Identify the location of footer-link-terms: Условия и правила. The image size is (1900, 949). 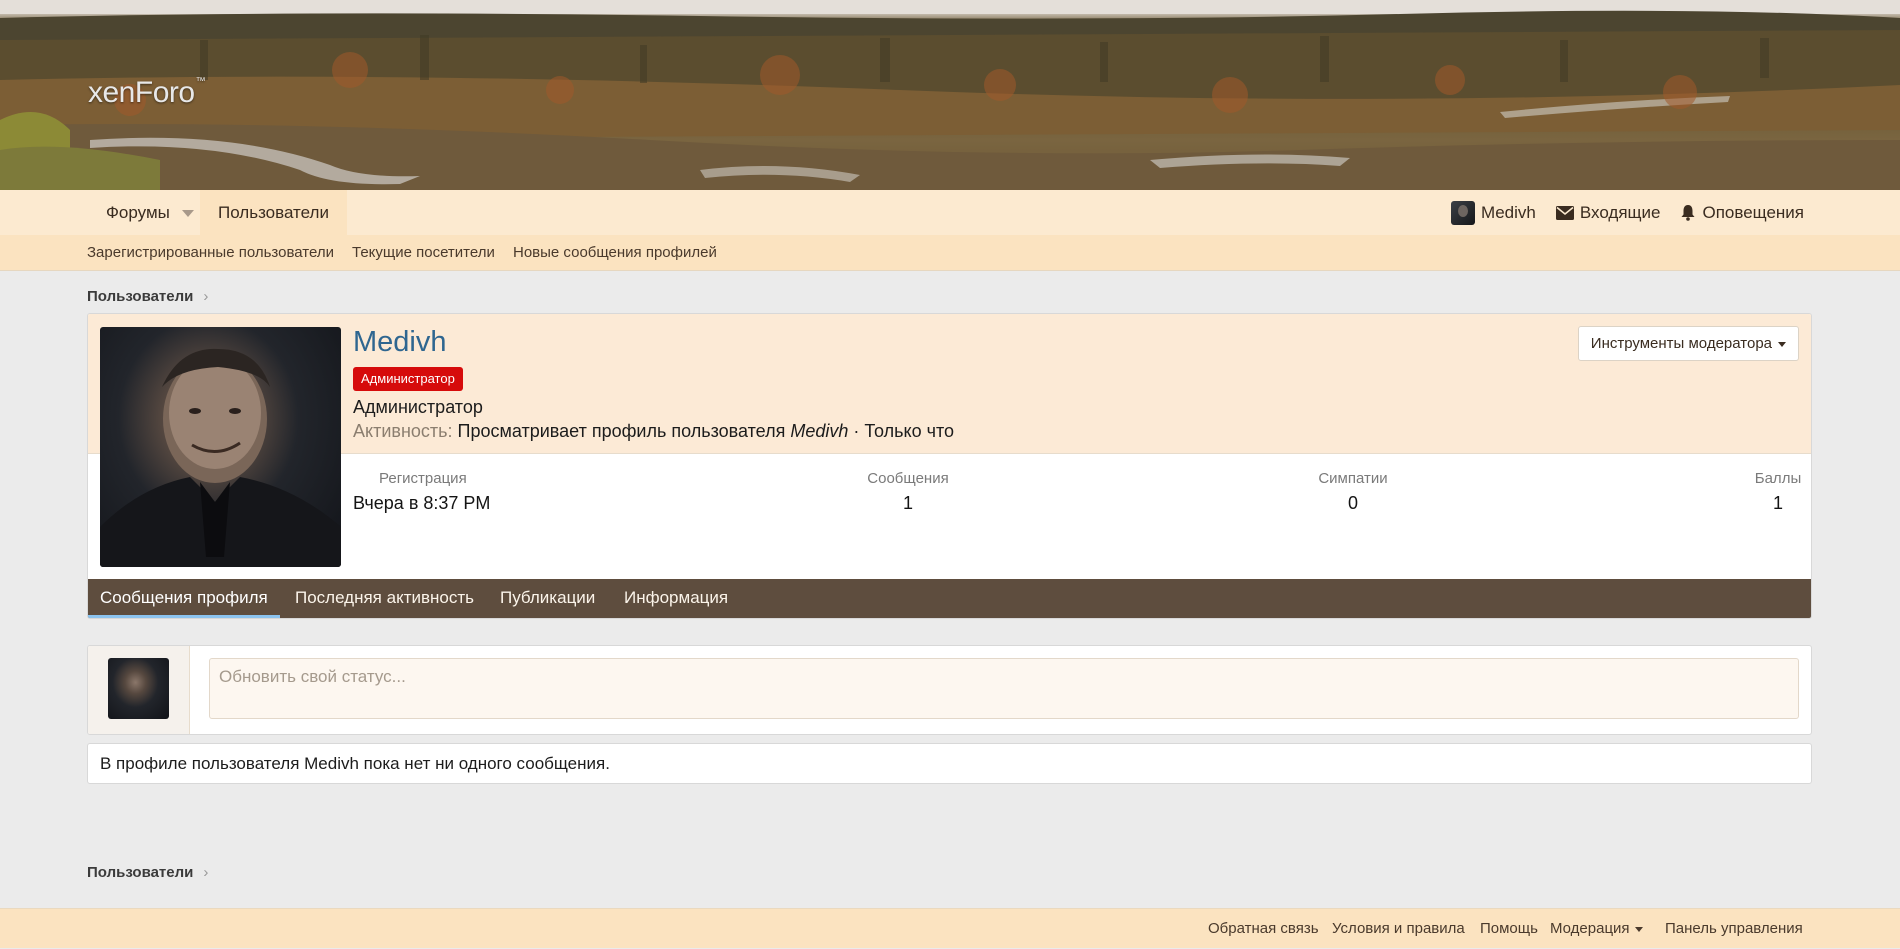
(1398, 929).